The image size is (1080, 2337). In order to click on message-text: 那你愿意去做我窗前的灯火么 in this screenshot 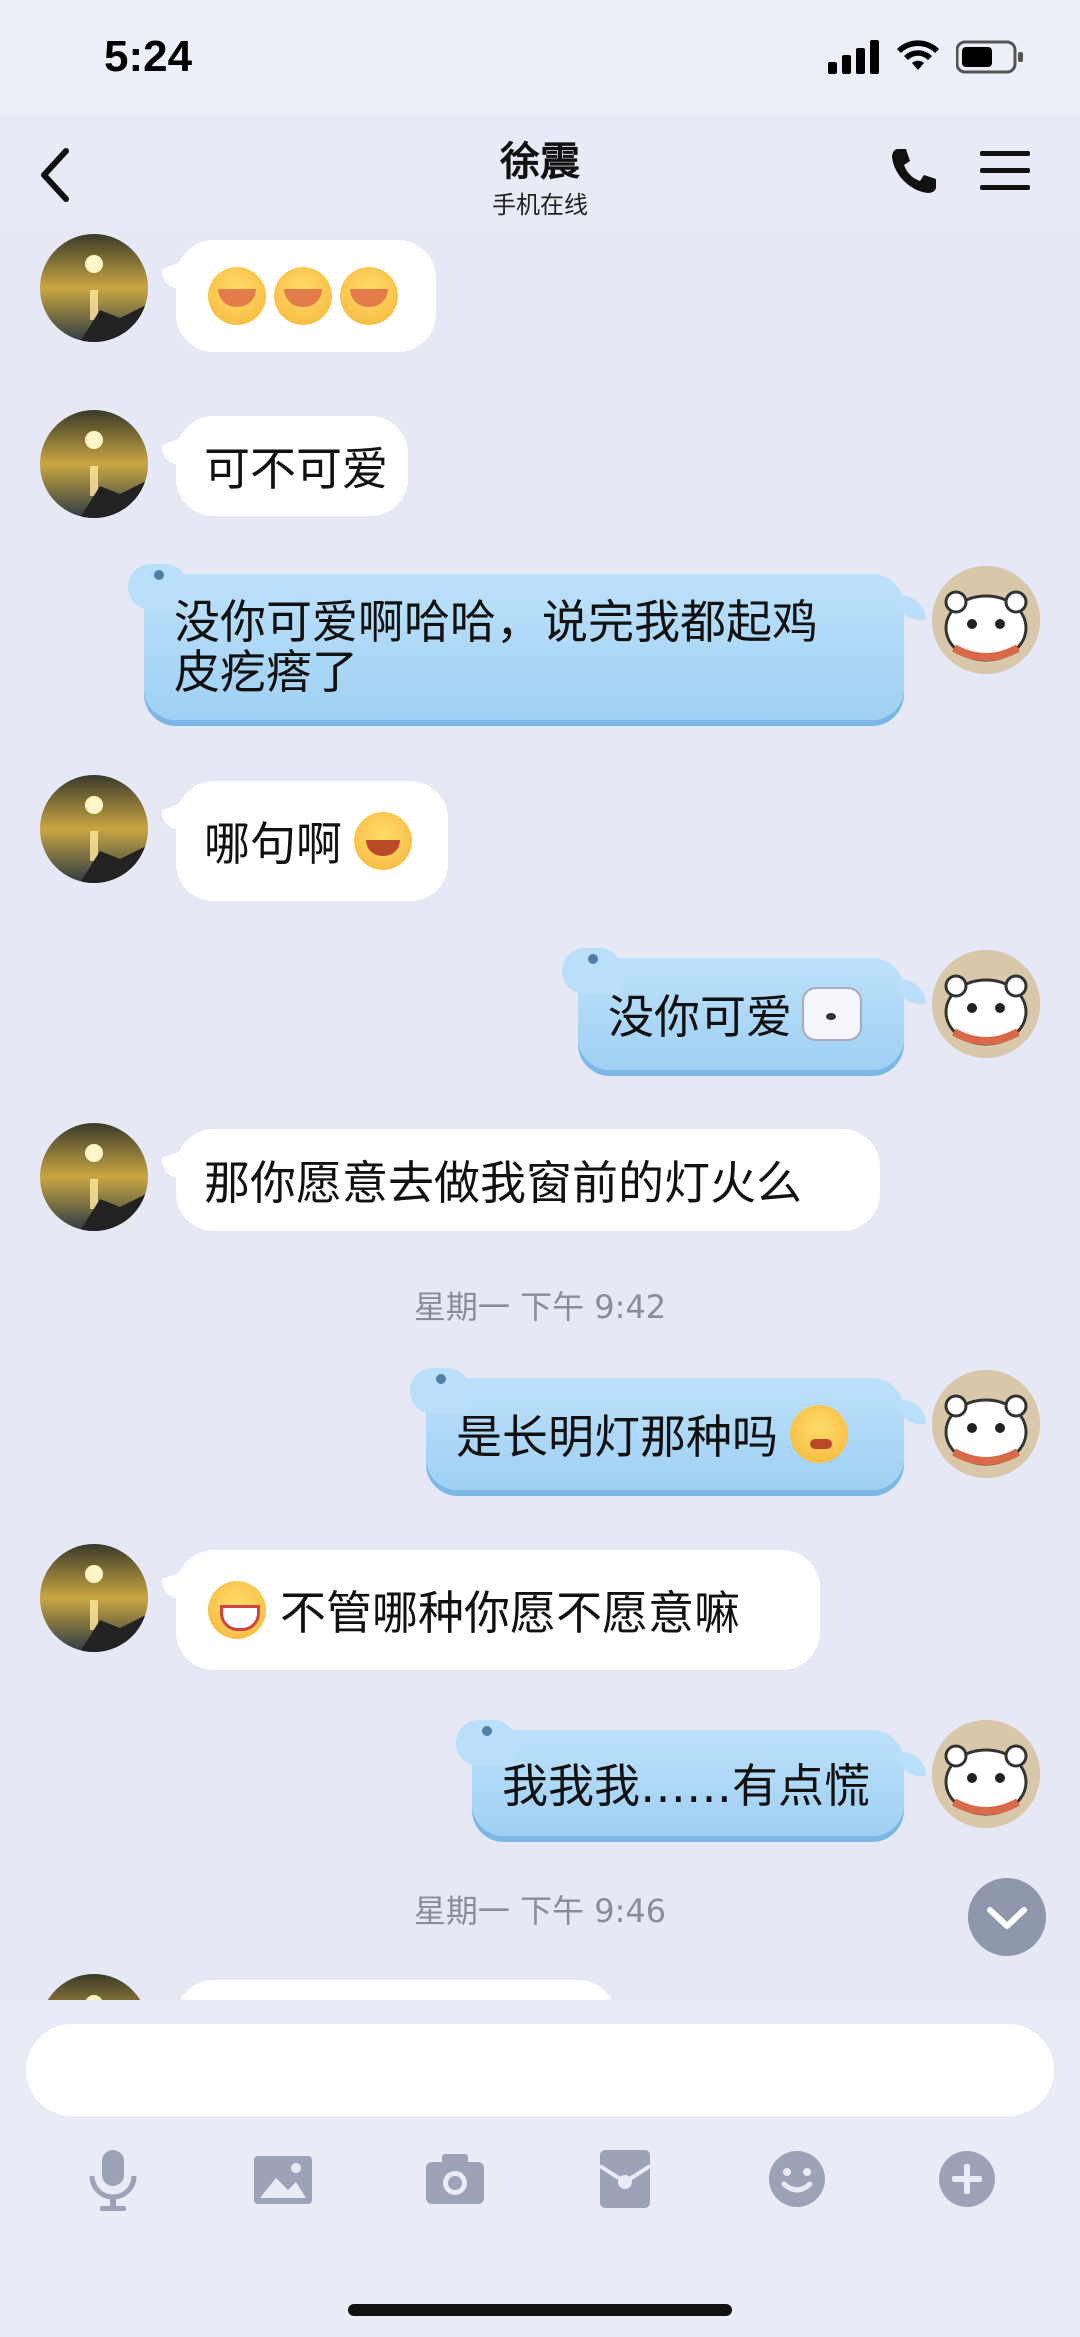, I will do `click(503, 1183)`.